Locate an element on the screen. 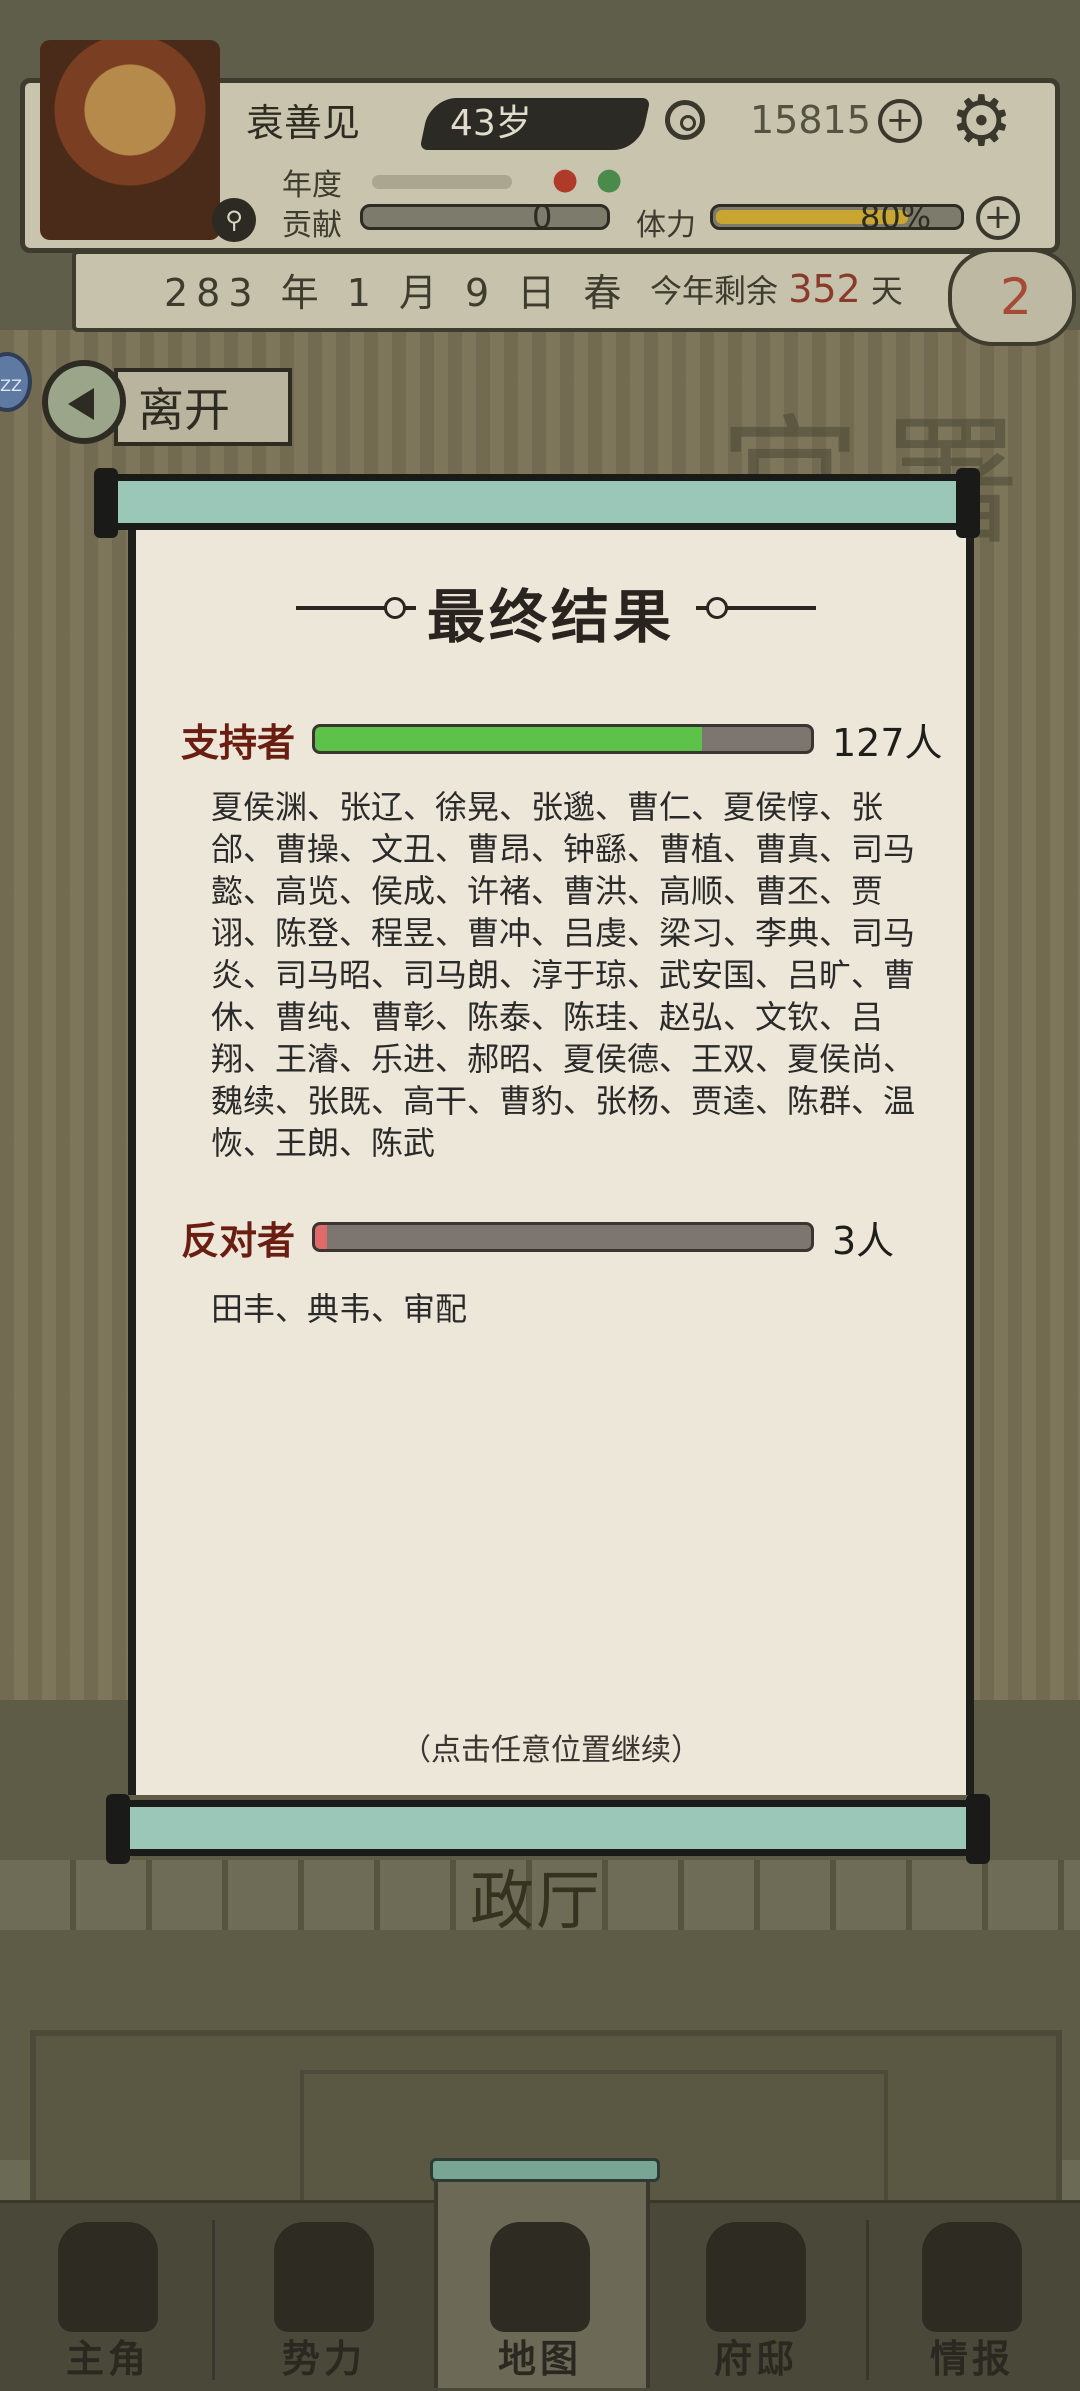  stamina-value: 80% is located at coordinates (896, 217).